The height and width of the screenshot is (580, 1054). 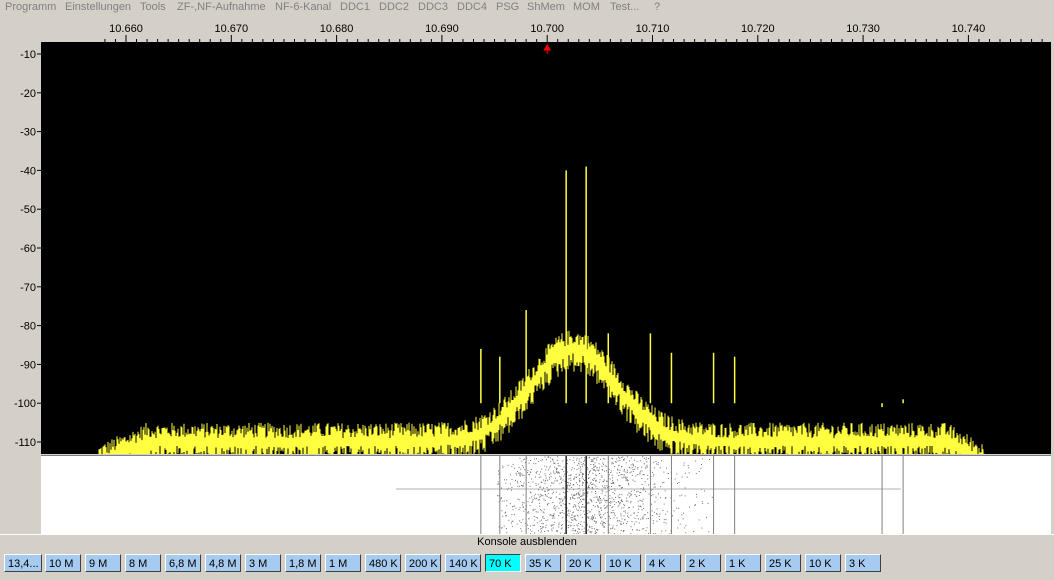 What do you see at coordinates (583, 563) in the screenshot?
I see `bandwidth-button: 20 K` at bounding box center [583, 563].